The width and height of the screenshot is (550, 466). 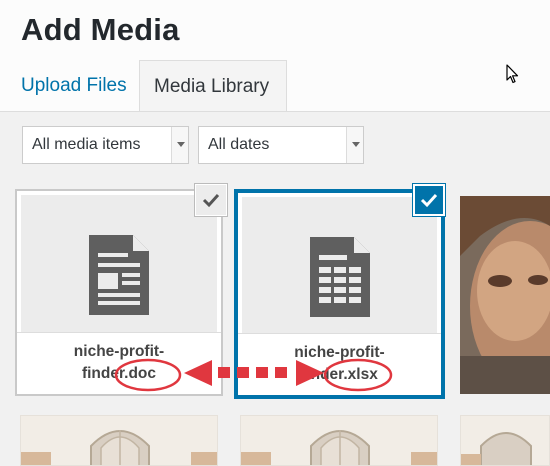 I want to click on media-type-filter-value: All media items, so click(x=86, y=144).